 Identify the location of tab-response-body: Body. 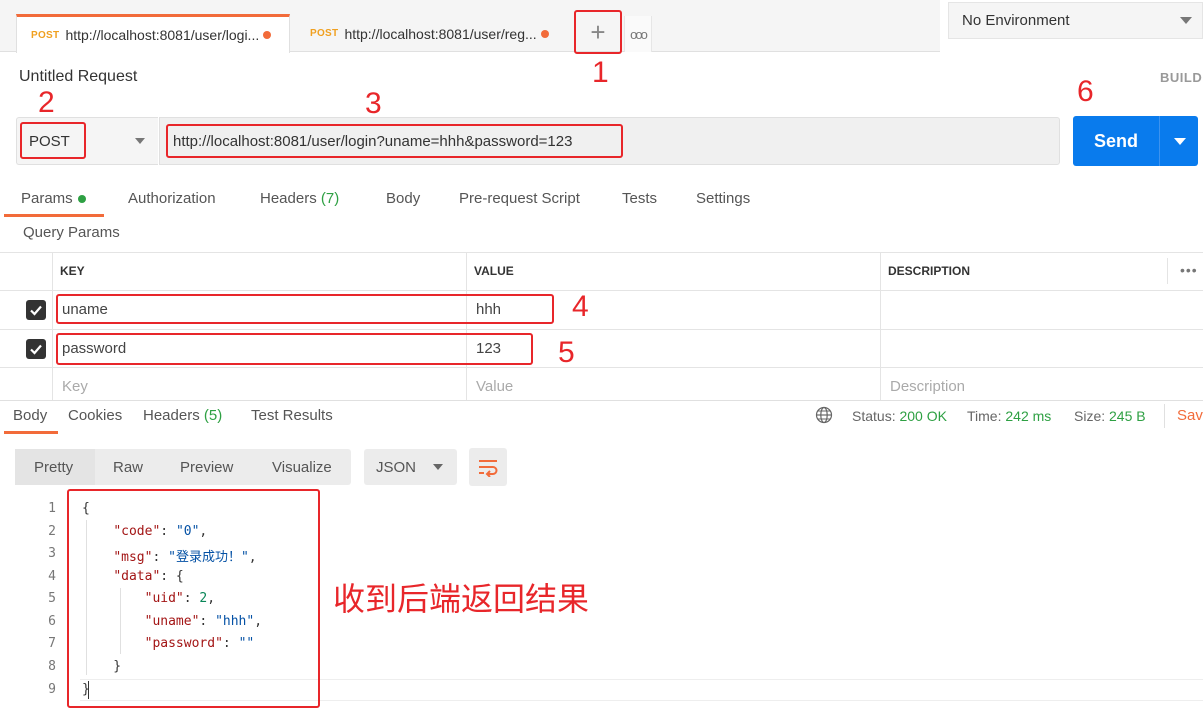
(30, 415).